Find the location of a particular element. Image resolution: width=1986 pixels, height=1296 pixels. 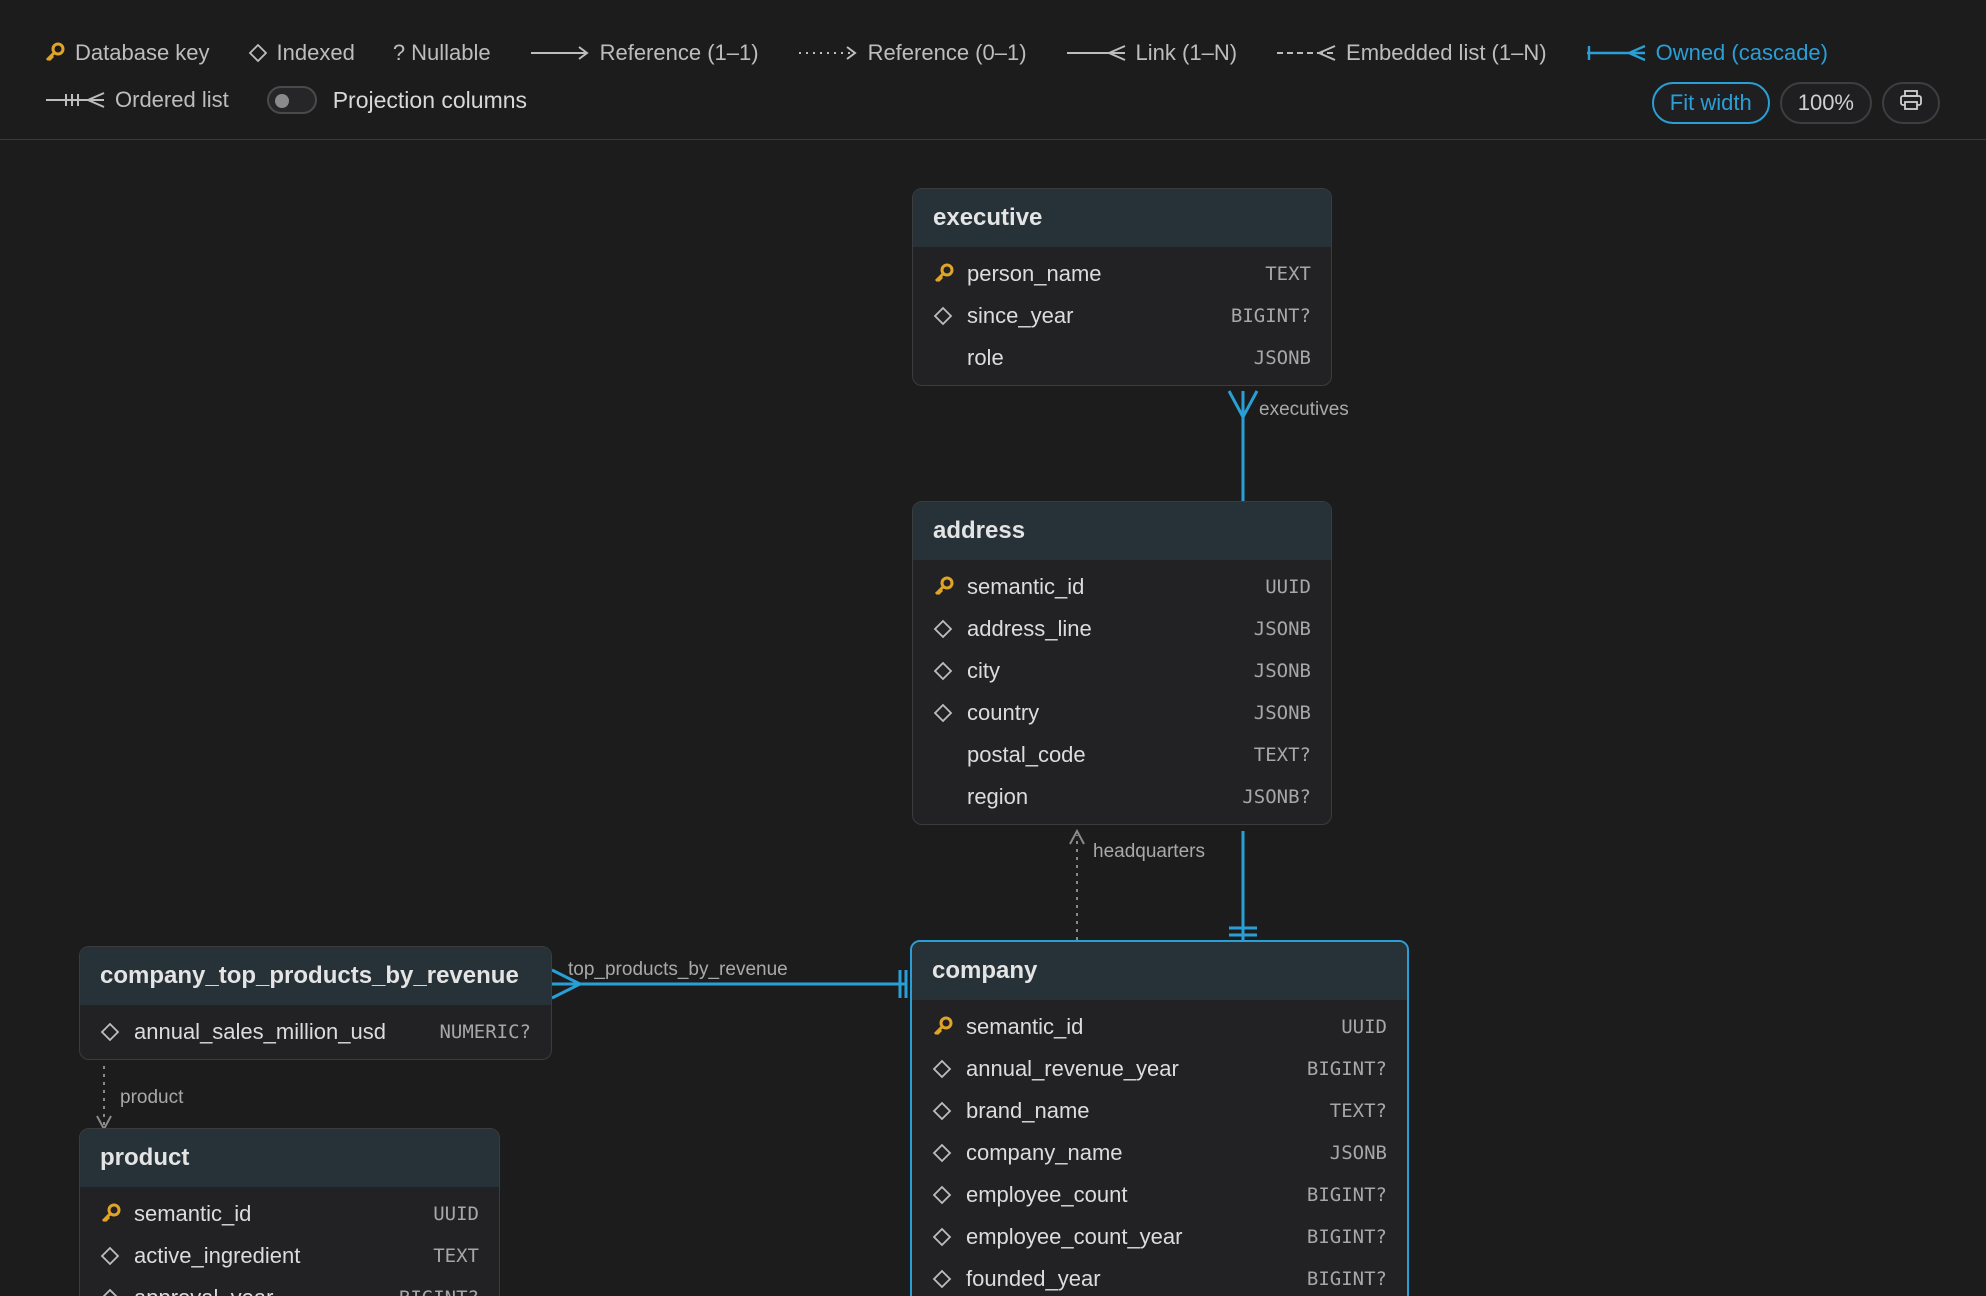

legend-label: Indexed is located at coordinates (315, 52).